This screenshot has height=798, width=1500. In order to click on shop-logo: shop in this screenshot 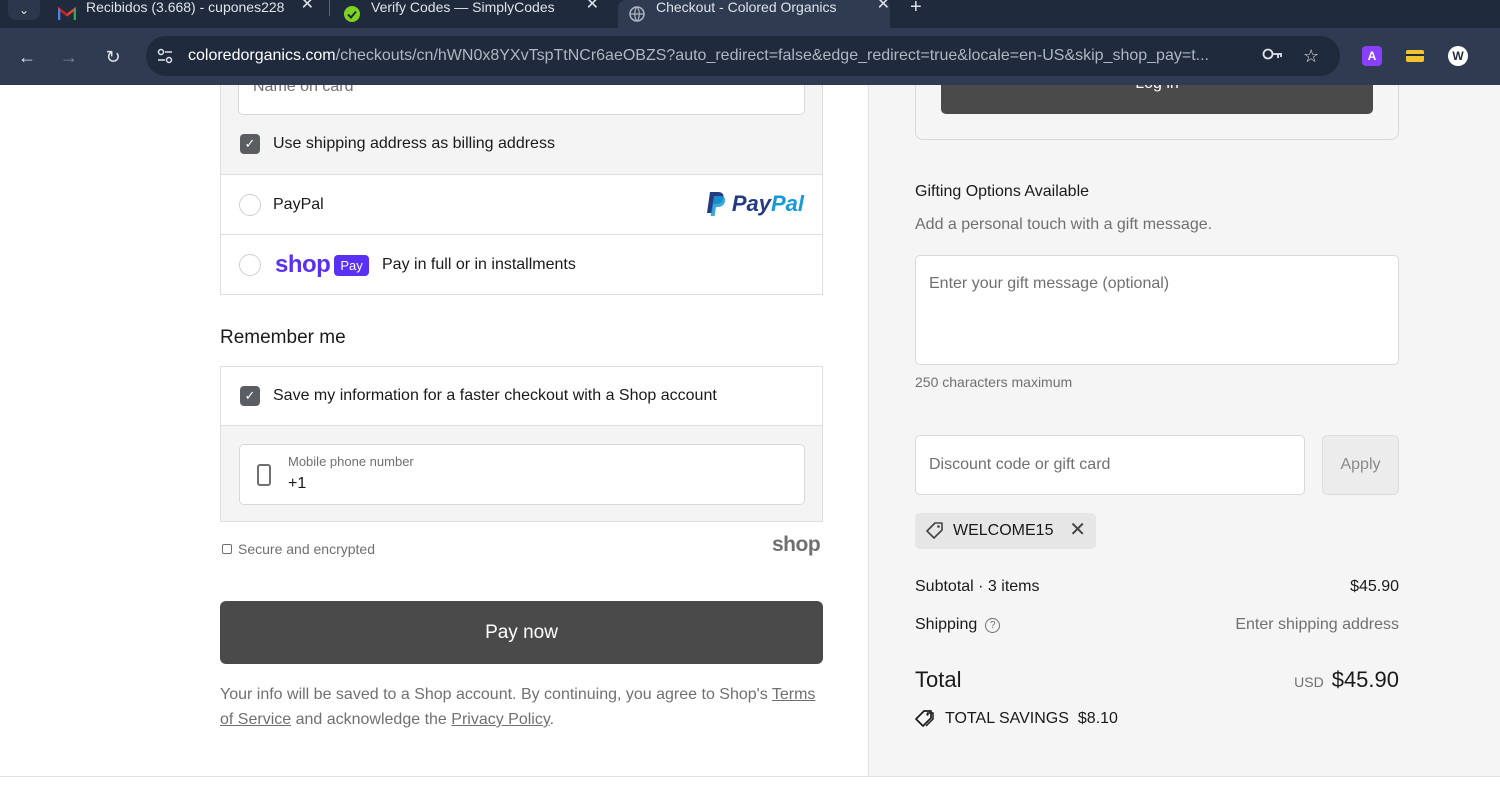, I will do `click(796, 544)`.